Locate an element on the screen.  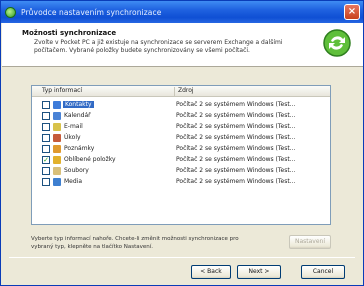
settings-button: Nastavení is located at coordinates (310, 242).